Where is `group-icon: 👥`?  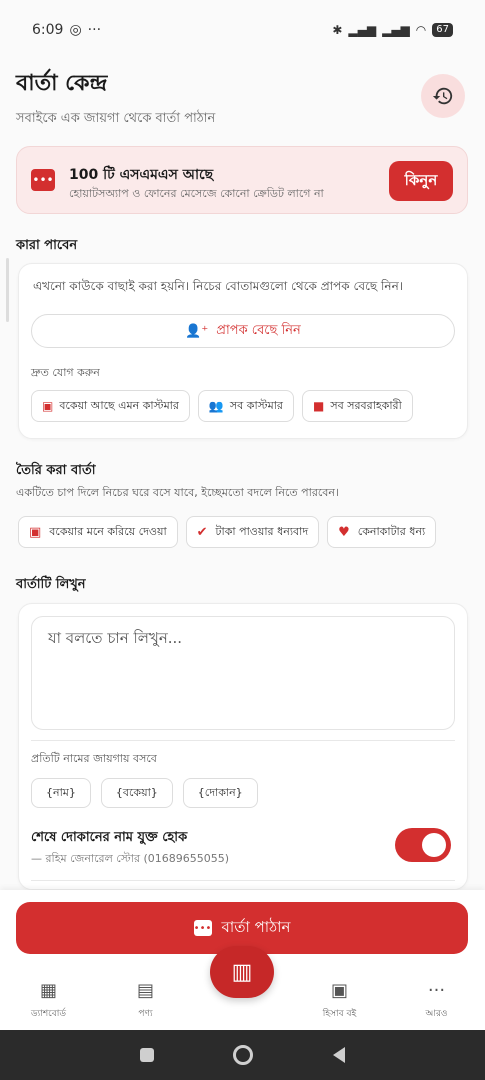 group-icon: 👥 is located at coordinates (216, 406).